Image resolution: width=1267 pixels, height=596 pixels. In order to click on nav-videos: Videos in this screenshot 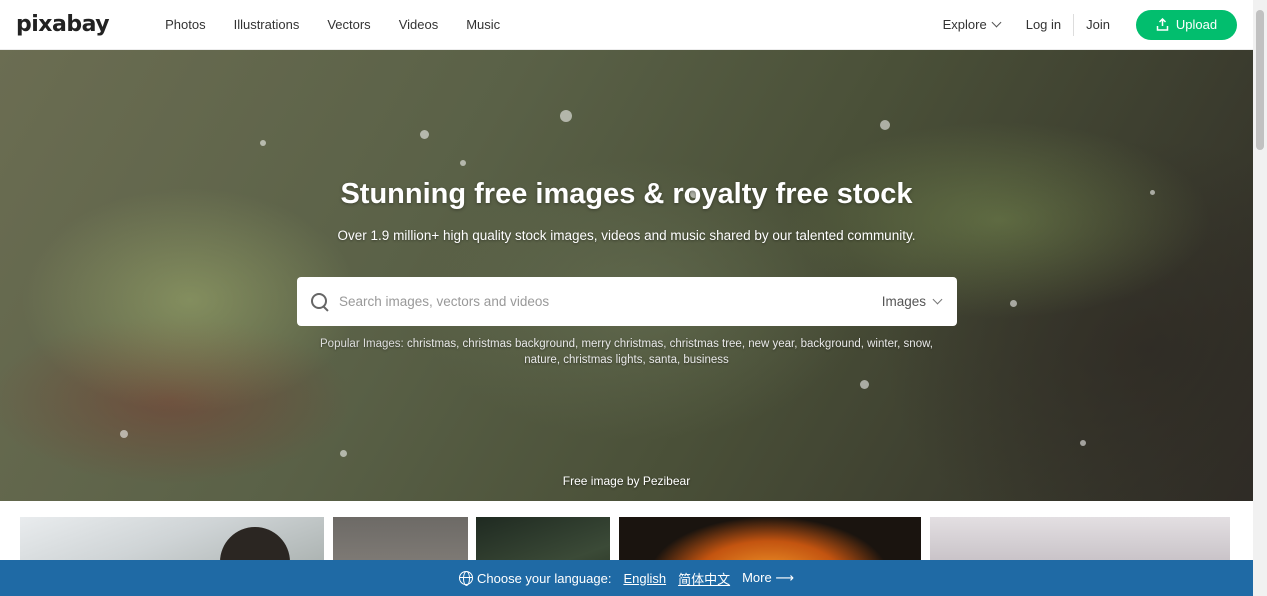, I will do `click(419, 24)`.